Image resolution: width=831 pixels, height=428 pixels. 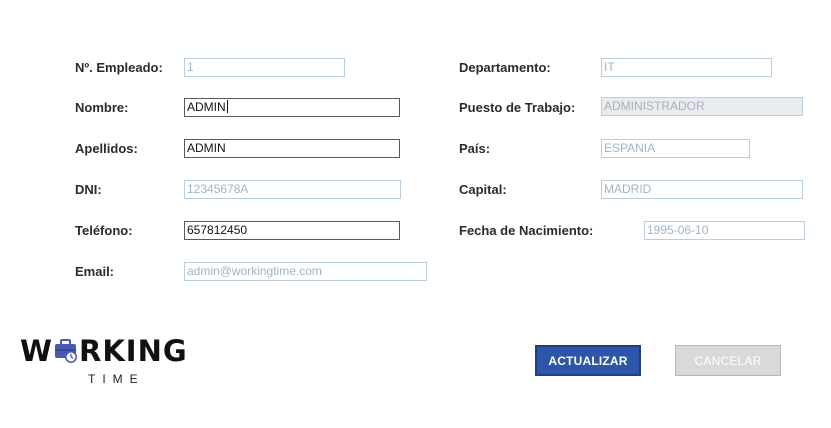 What do you see at coordinates (609, 67) in the screenshot?
I see `departamento-value: IT` at bounding box center [609, 67].